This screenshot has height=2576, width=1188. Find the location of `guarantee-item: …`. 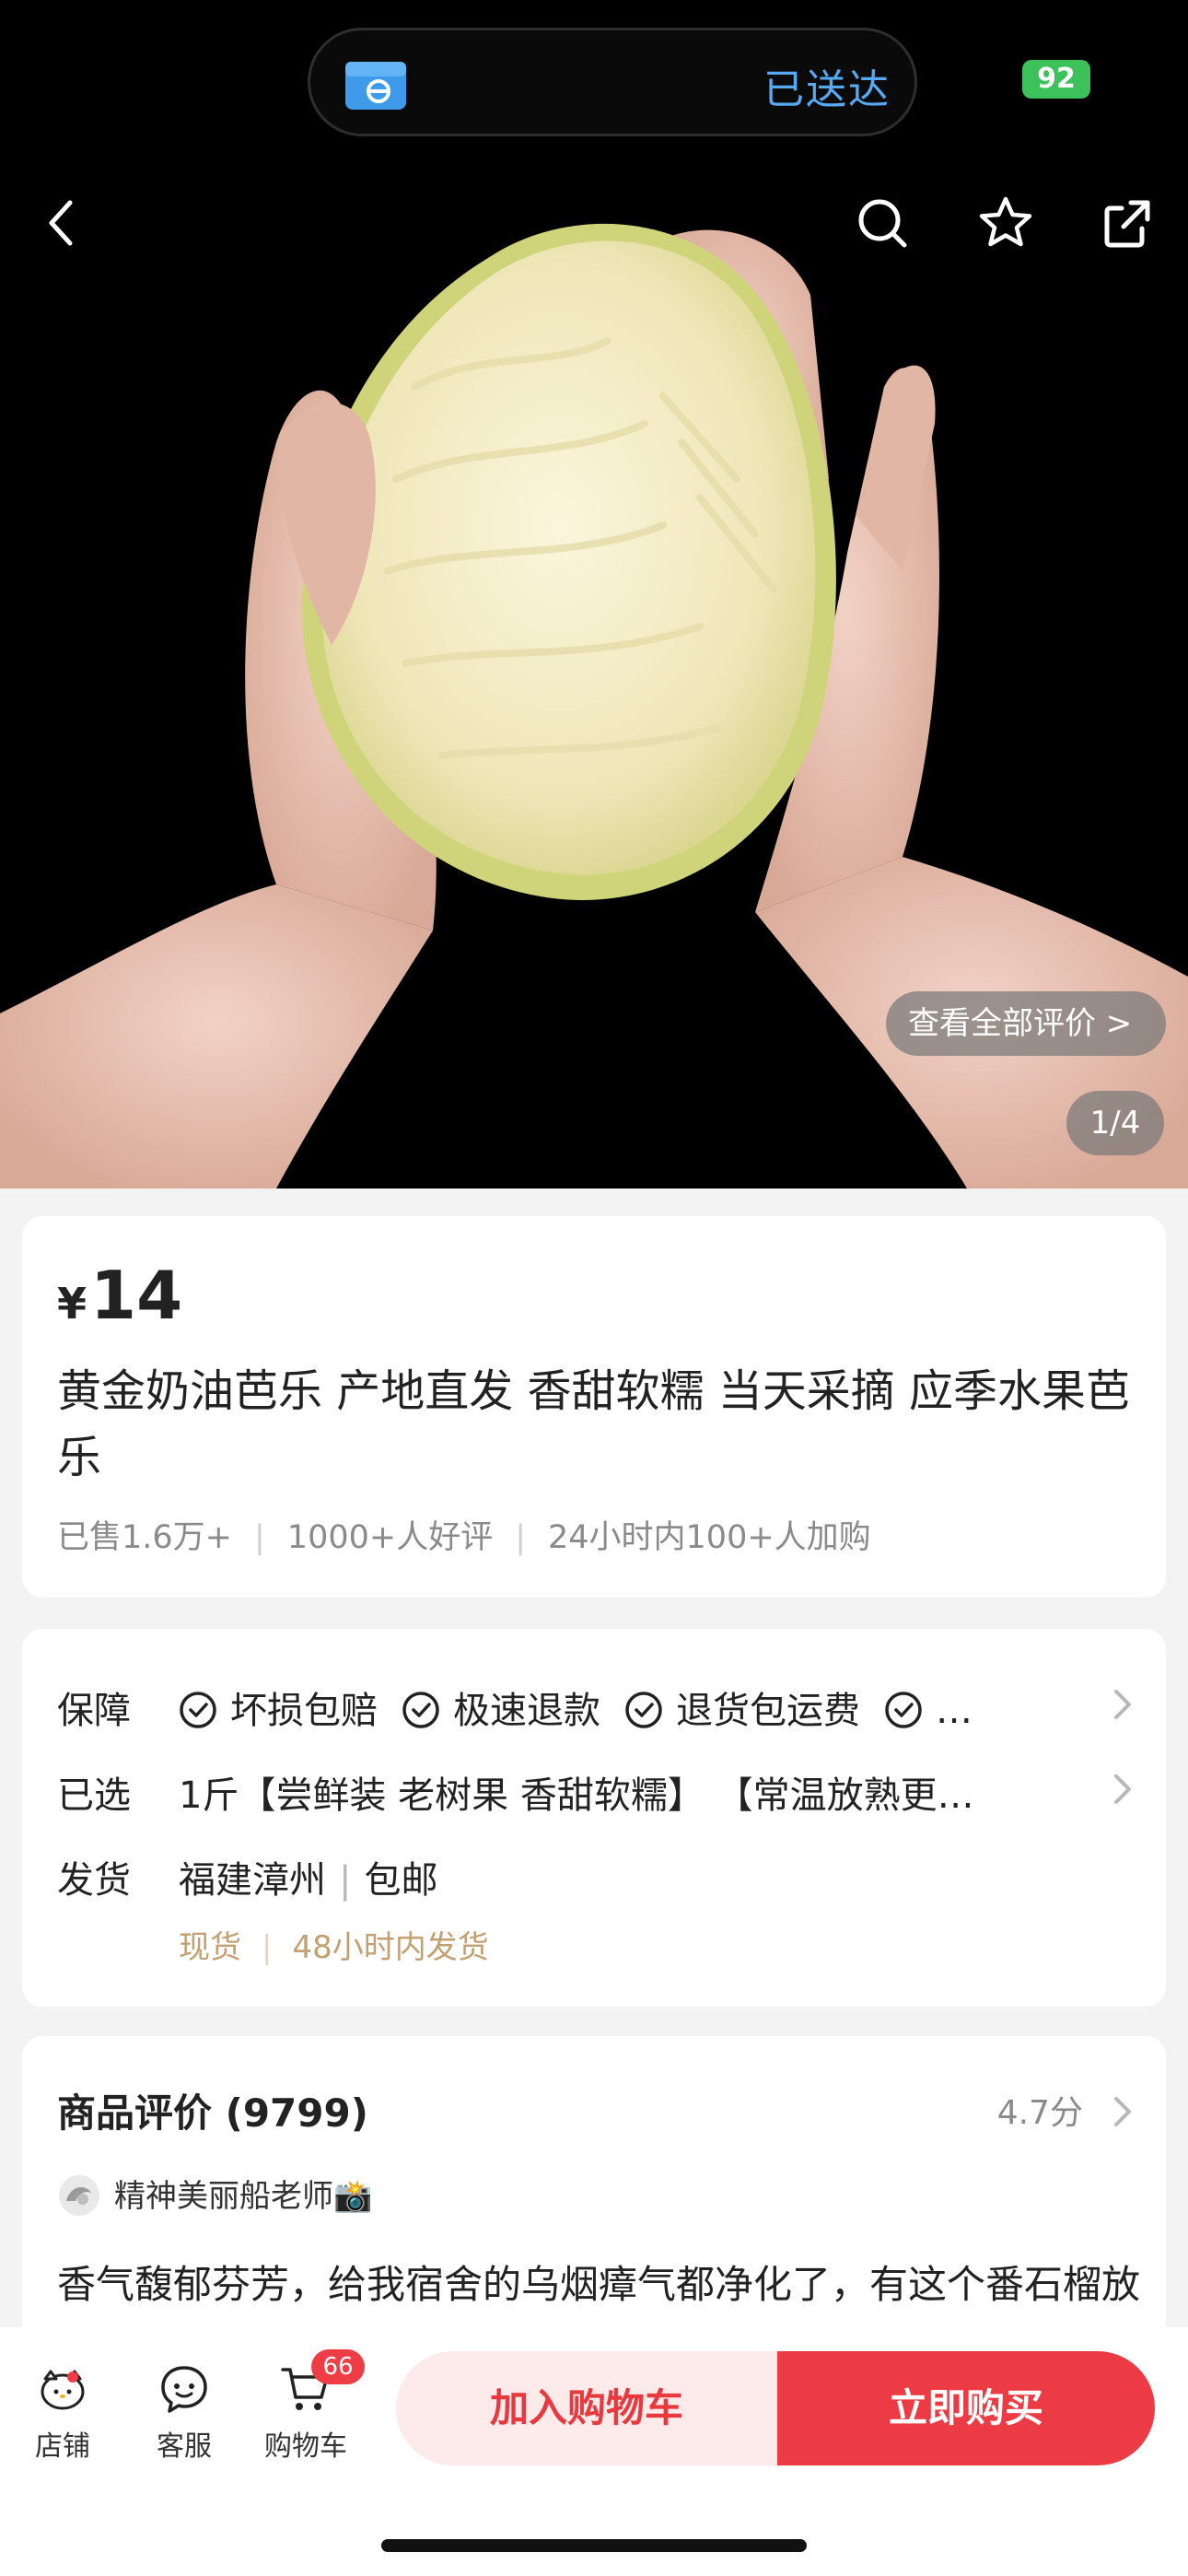

guarantee-item: … is located at coordinates (928, 1711).